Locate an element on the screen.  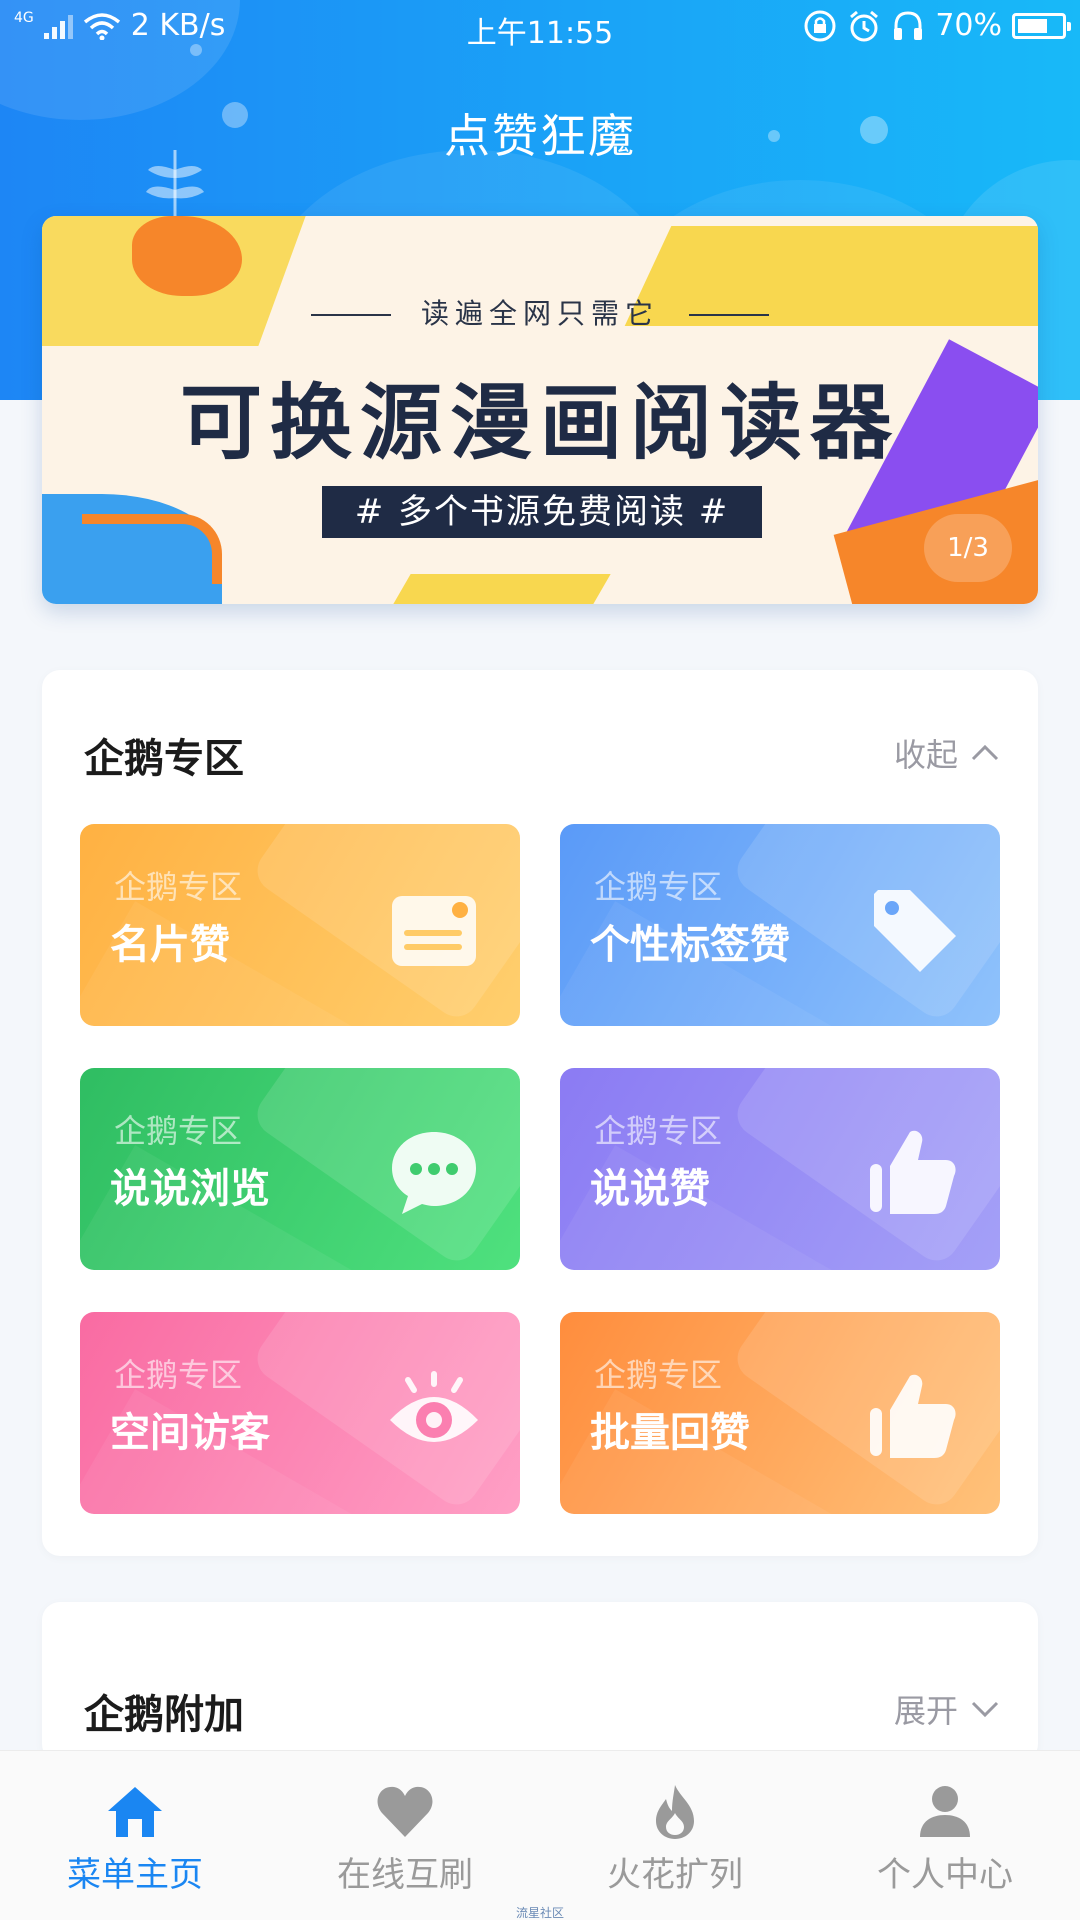
tile-card-like: 企鹅专区 名片赞 is located at coordinates (300, 925).